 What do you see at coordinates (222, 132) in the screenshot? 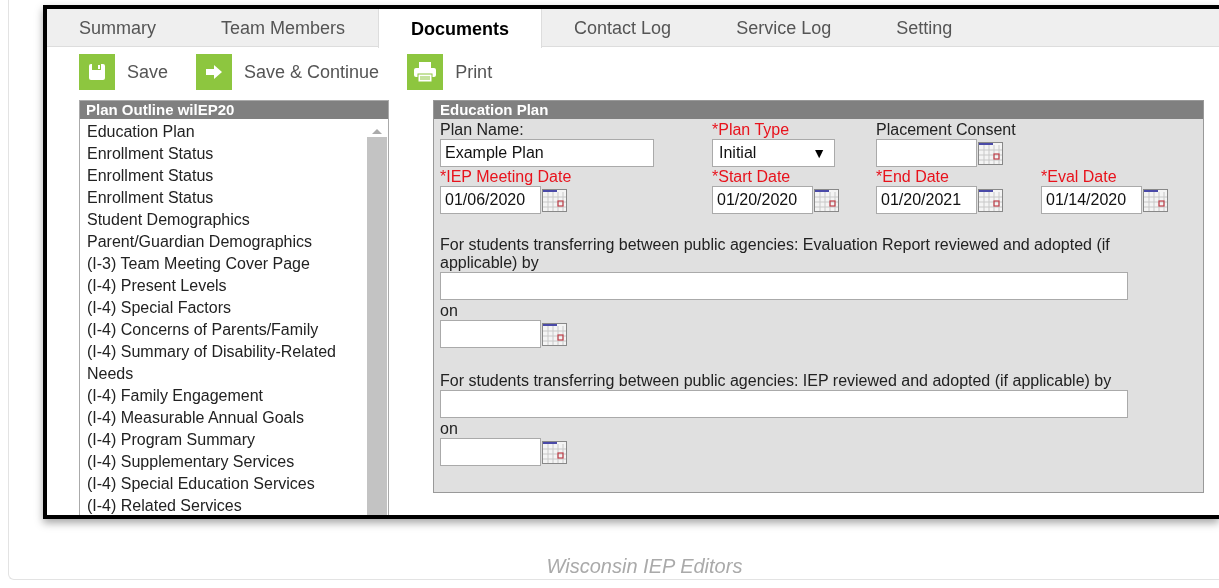
I see `outline-item: Education Plan` at bounding box center [222, 132].